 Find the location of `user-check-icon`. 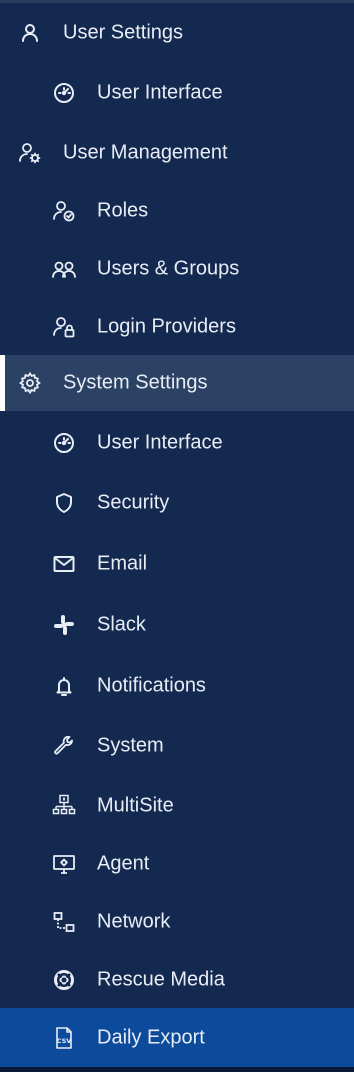

user-check-icon is located at coordinates (64, 211).